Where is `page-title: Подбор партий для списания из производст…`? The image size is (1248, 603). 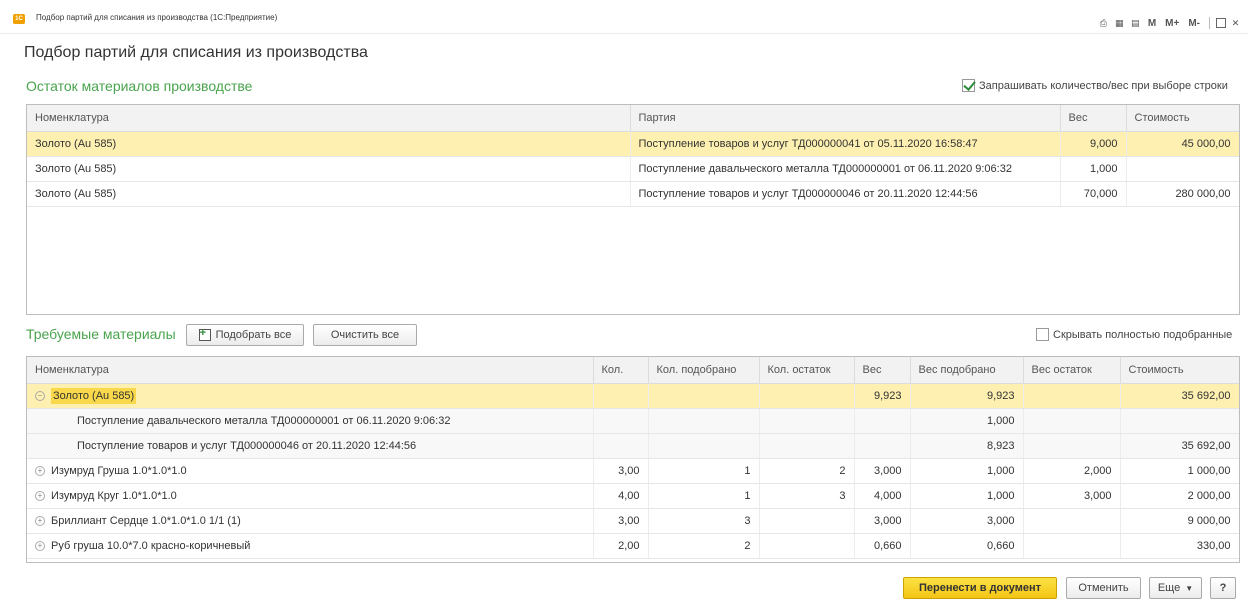
page-title: Подбор партий для списания из производст… is located at coordinates (196, 52).